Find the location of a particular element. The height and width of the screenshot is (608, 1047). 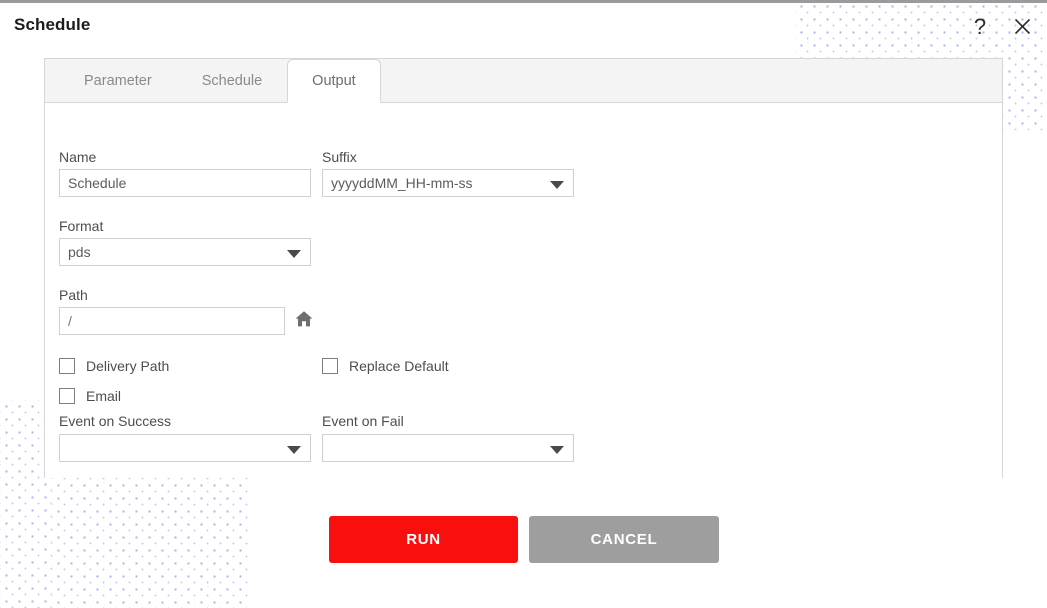

run-button: RUN is located at coordinates (423, 539).